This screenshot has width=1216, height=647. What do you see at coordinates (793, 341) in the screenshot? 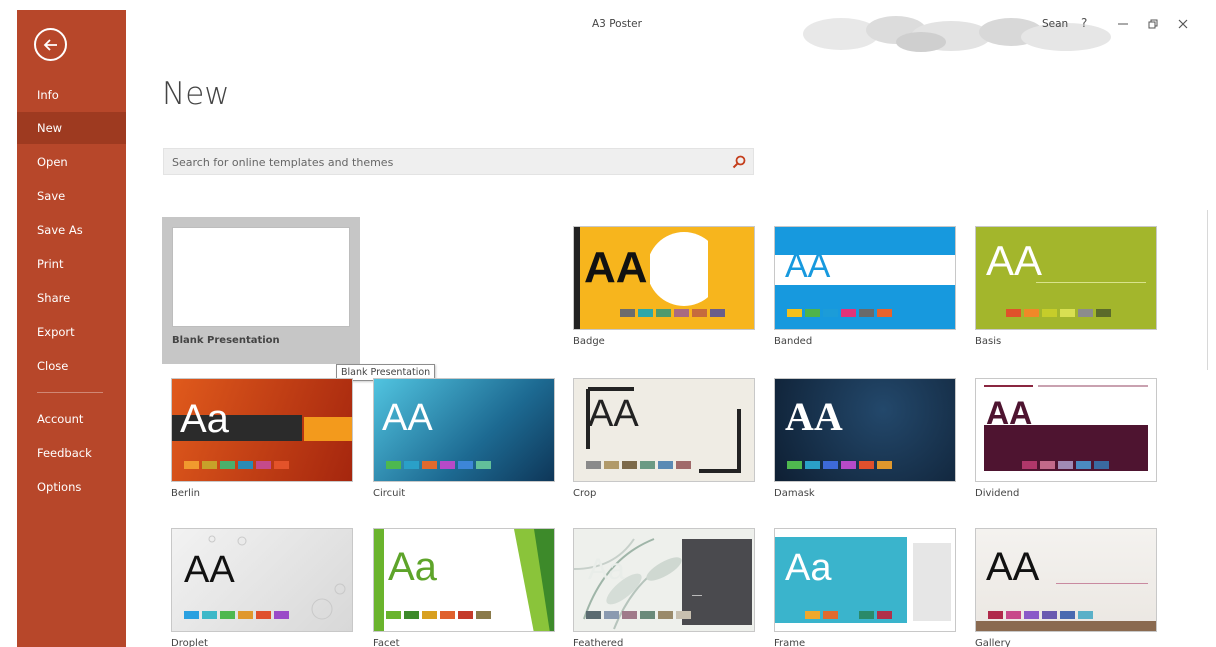
I see `template-label: Banded` at bounding box center [793, 341].